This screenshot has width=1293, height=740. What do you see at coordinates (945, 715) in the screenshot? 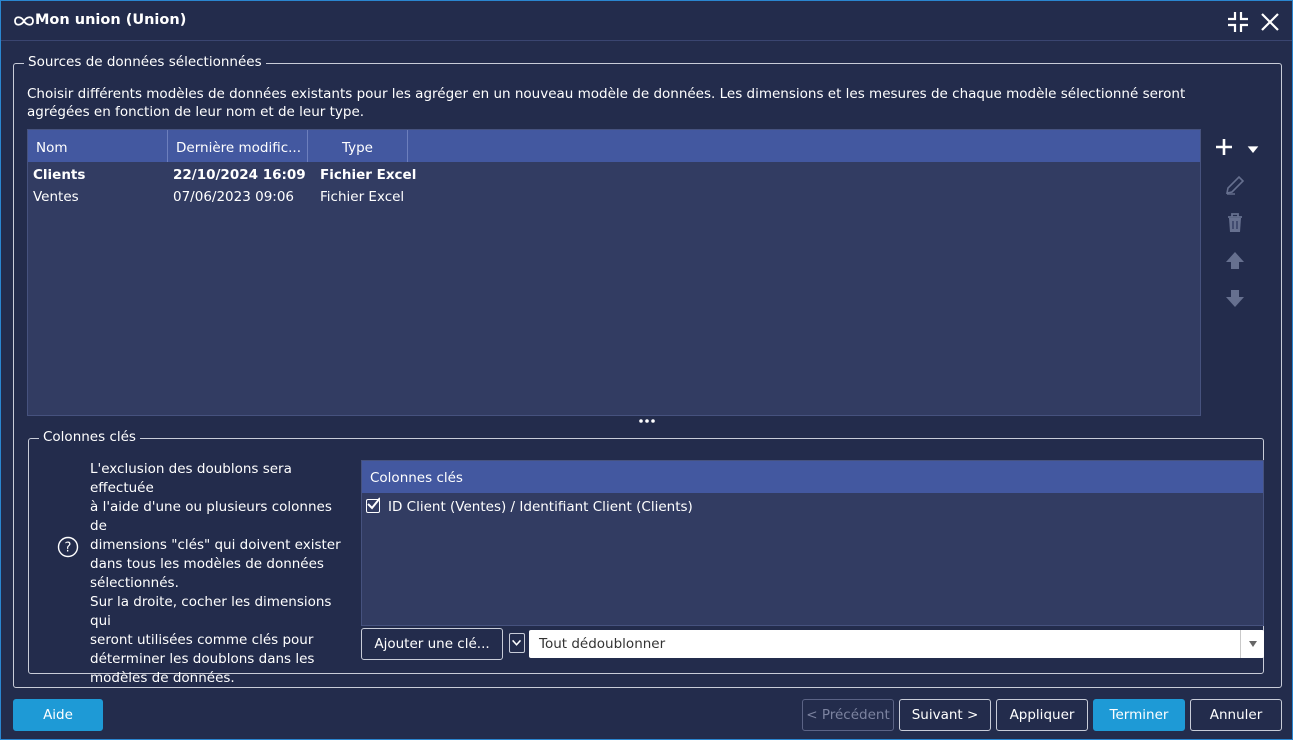
I see `next-button: Suivant >` at bounding box center [945, 715].